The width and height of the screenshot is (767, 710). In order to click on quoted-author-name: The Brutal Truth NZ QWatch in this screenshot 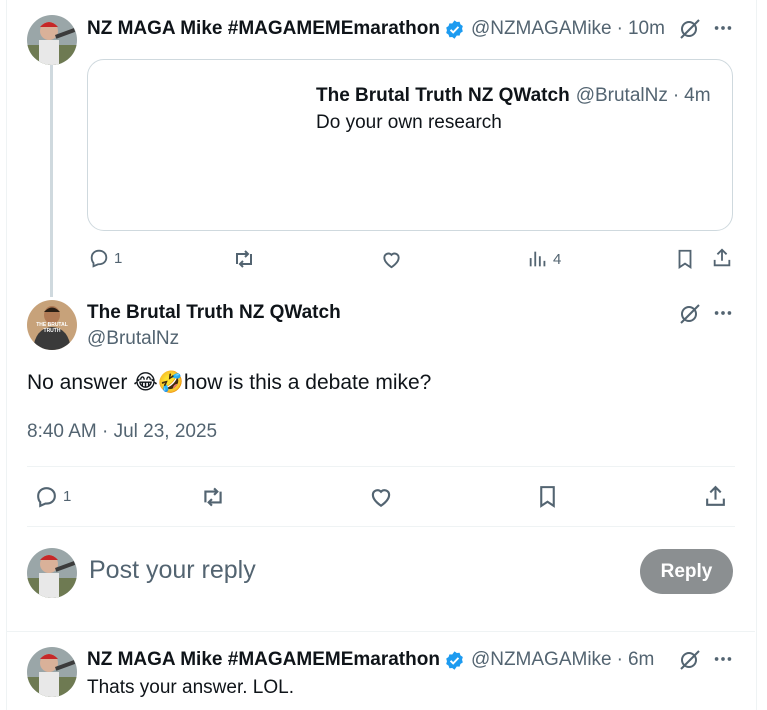, I will do `click(443, 95)`.